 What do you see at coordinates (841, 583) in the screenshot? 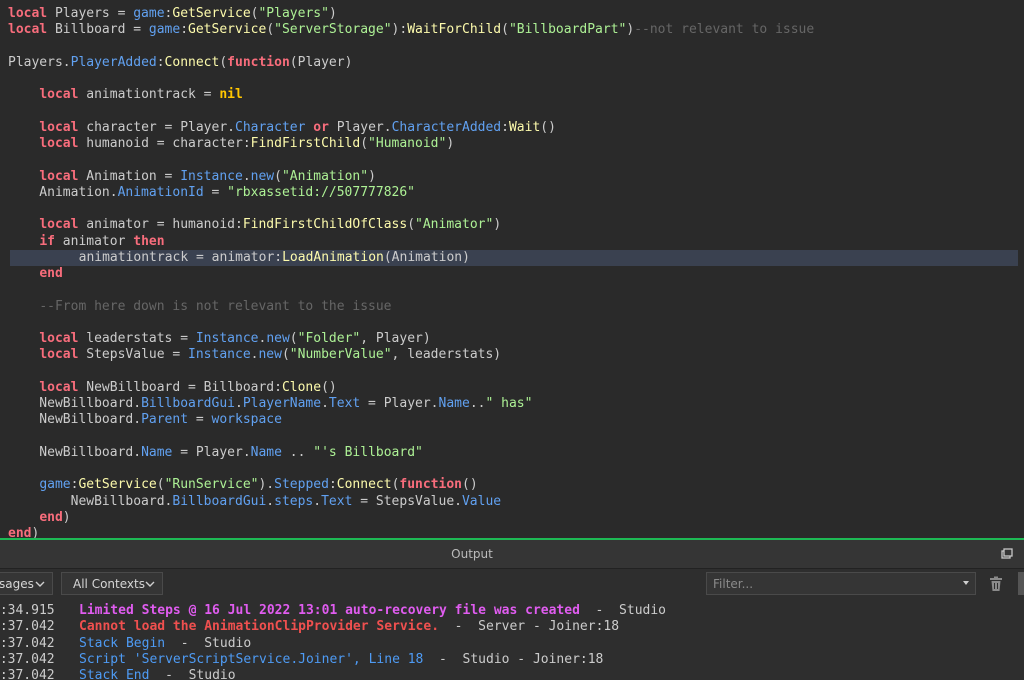
I see `filter-input` at bounding box center [841, 583].